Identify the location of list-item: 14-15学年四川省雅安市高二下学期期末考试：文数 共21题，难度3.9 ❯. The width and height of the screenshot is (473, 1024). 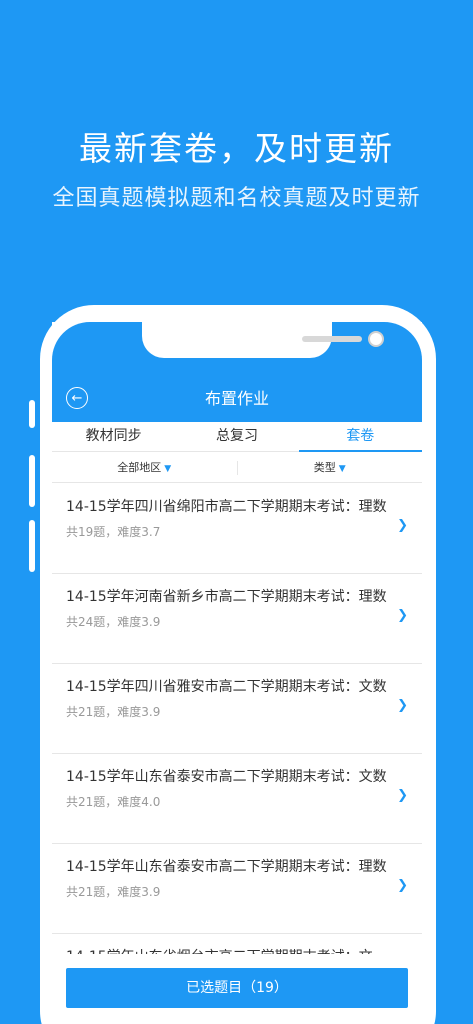
(237, 709).